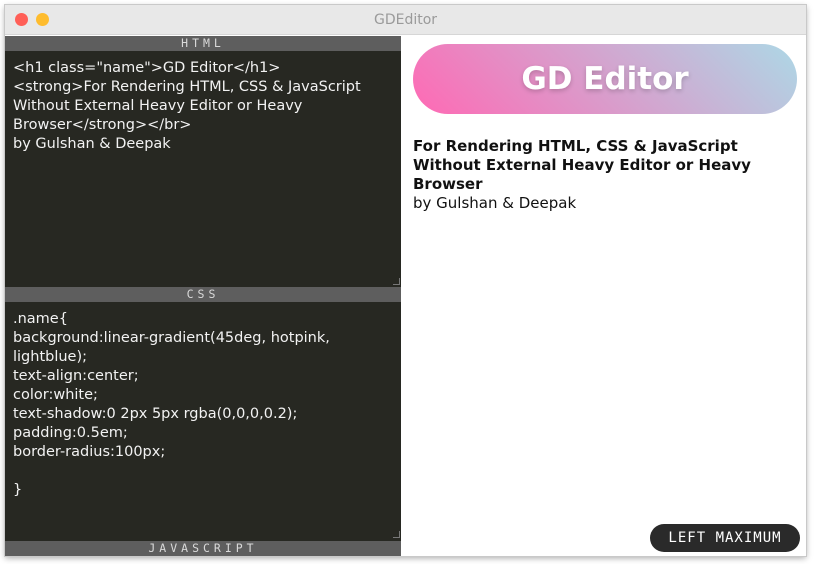 This screenshot has width=814, height=564. Describe the element at coordinates (203, 548) in the screenshot. I see `javascript-pane-header: JAVASCRIPT` at that location.